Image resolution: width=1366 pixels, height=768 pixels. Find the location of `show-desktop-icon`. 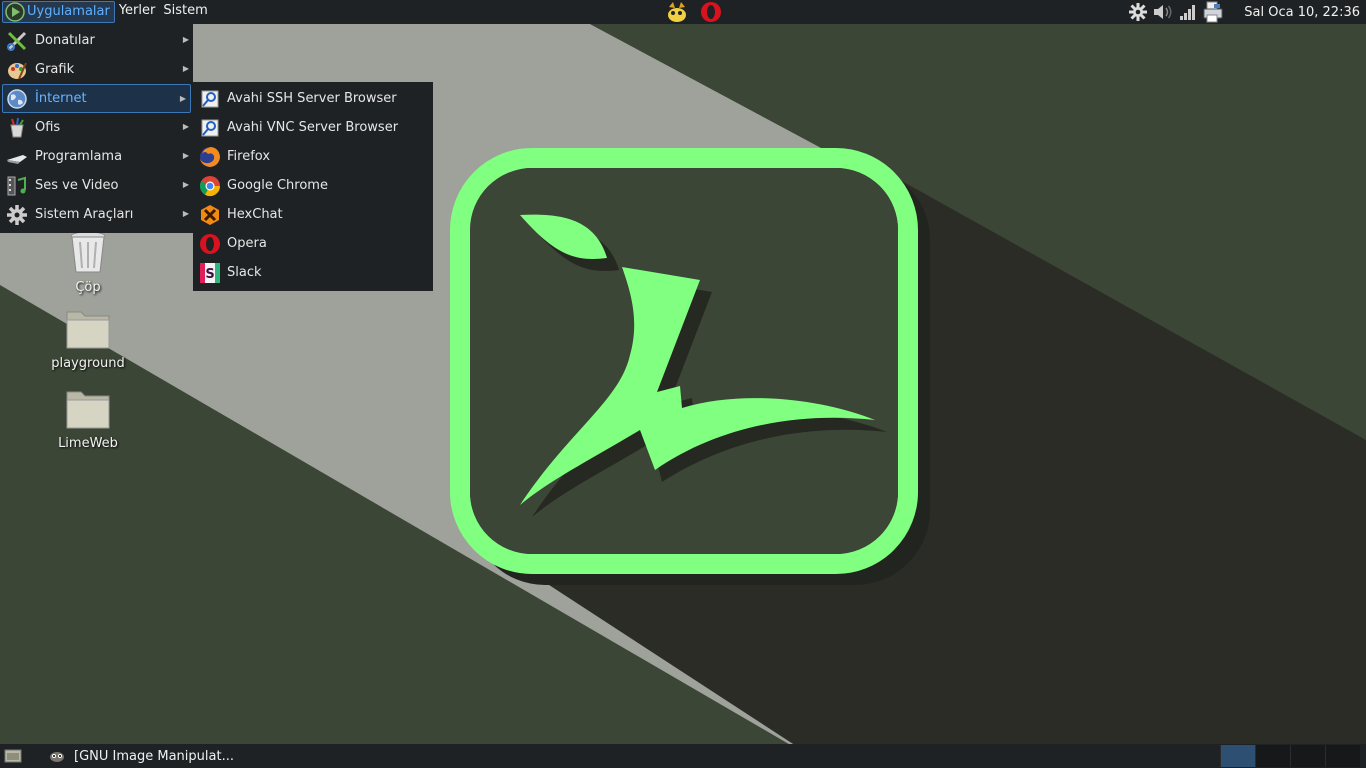

show-desktop-icon is located at coordinates (13, 756).